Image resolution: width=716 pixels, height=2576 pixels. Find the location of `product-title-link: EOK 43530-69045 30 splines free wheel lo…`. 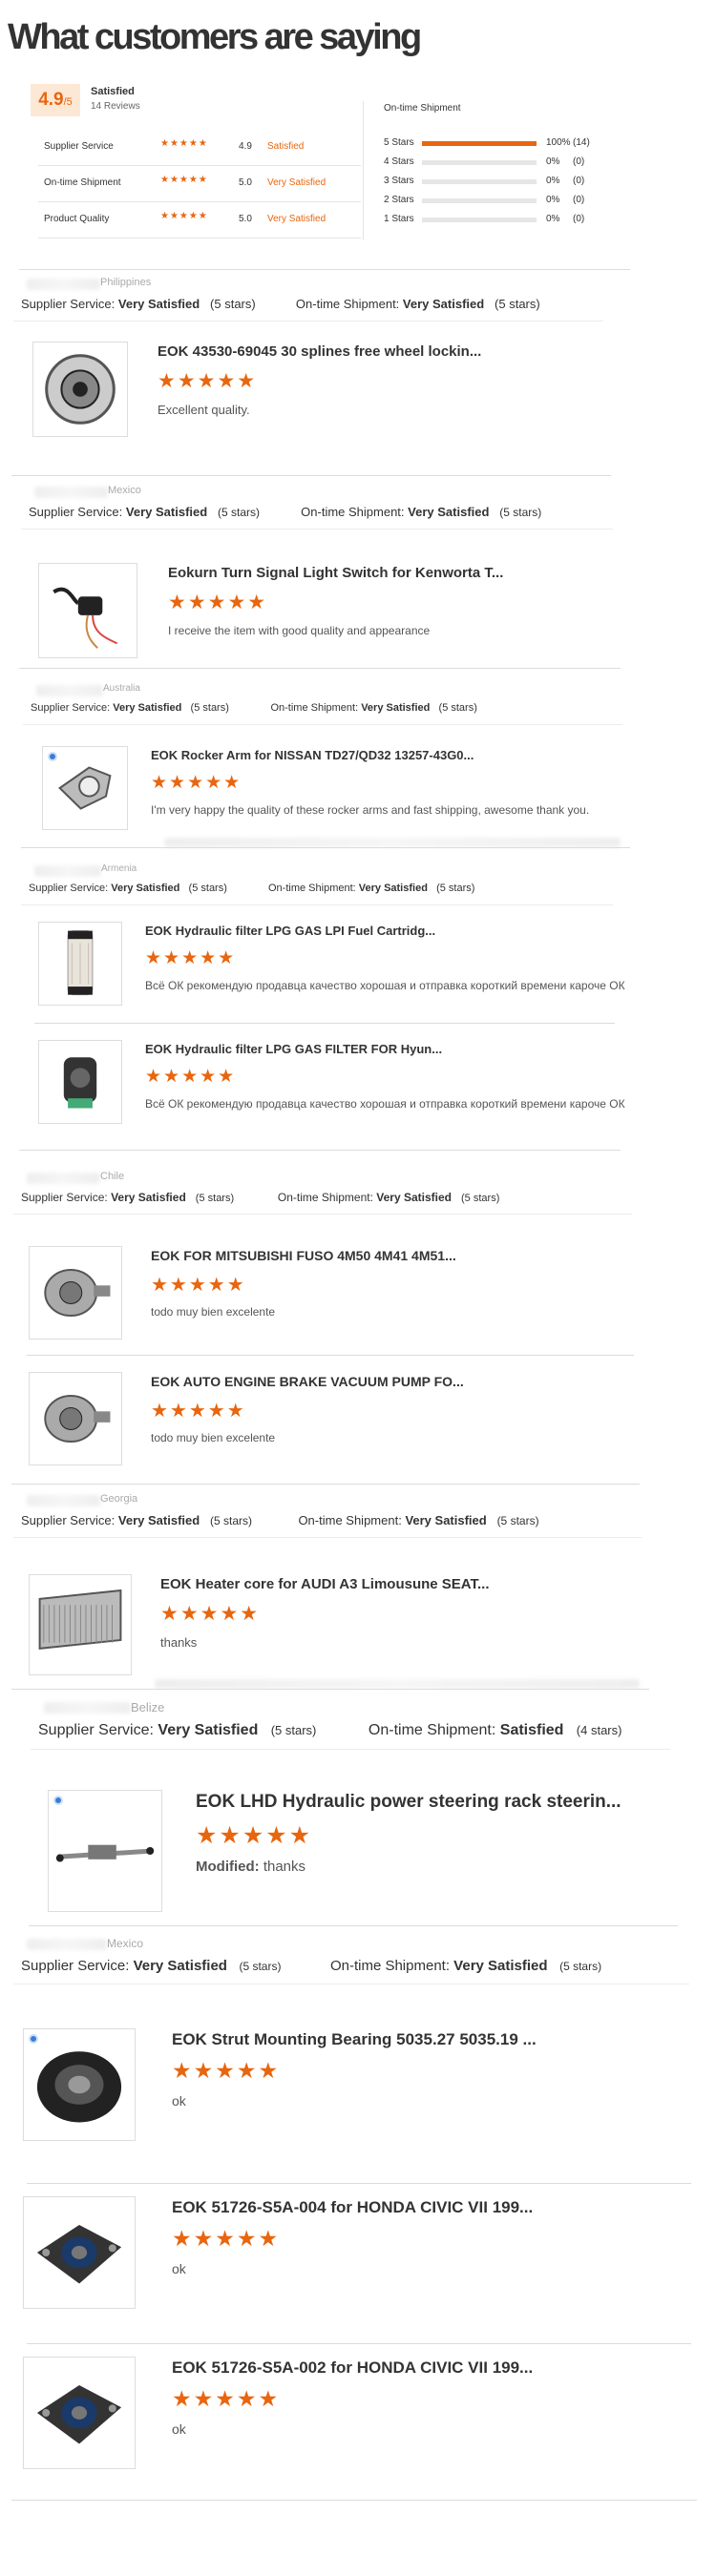

product-title-link: EOK 43530-69045 30 splines free wheel lo… is located at coordinates (319, 351).